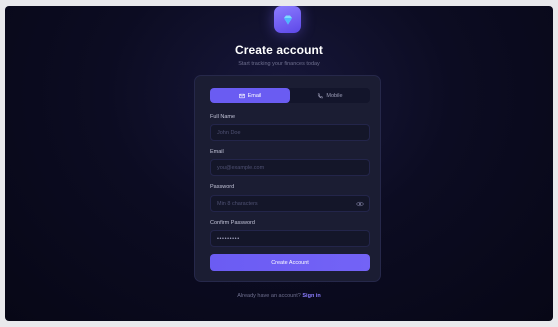  Describe the element at coordinates (228, 238) in the screenshot. I see `confirm-password-value: •••••••••` at that location.